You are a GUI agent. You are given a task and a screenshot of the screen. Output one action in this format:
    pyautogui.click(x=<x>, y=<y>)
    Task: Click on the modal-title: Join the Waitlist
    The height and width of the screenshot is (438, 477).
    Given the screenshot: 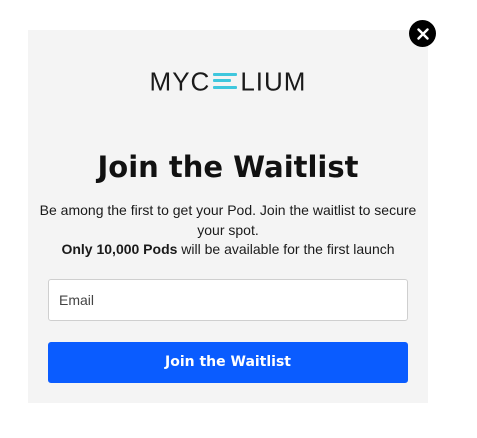 What is the action you would take?
    pyautogui.click(x=228, y=167)
    